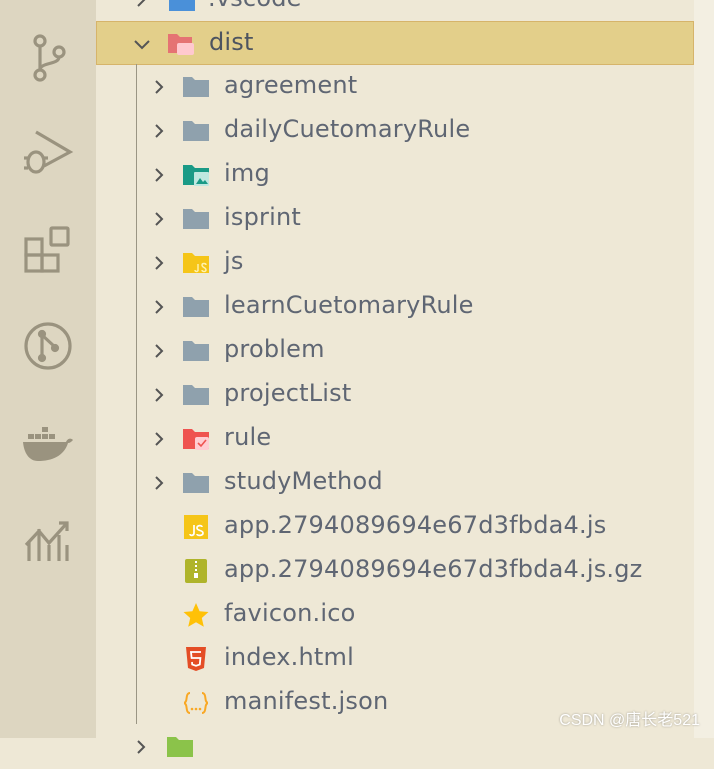 Image resolution: width=714 pixels, height=769 pixels. What do you see at coordinates (395, 747) in the screenshot?
I see `tree-row-partial` at bounding box center [395, 747].